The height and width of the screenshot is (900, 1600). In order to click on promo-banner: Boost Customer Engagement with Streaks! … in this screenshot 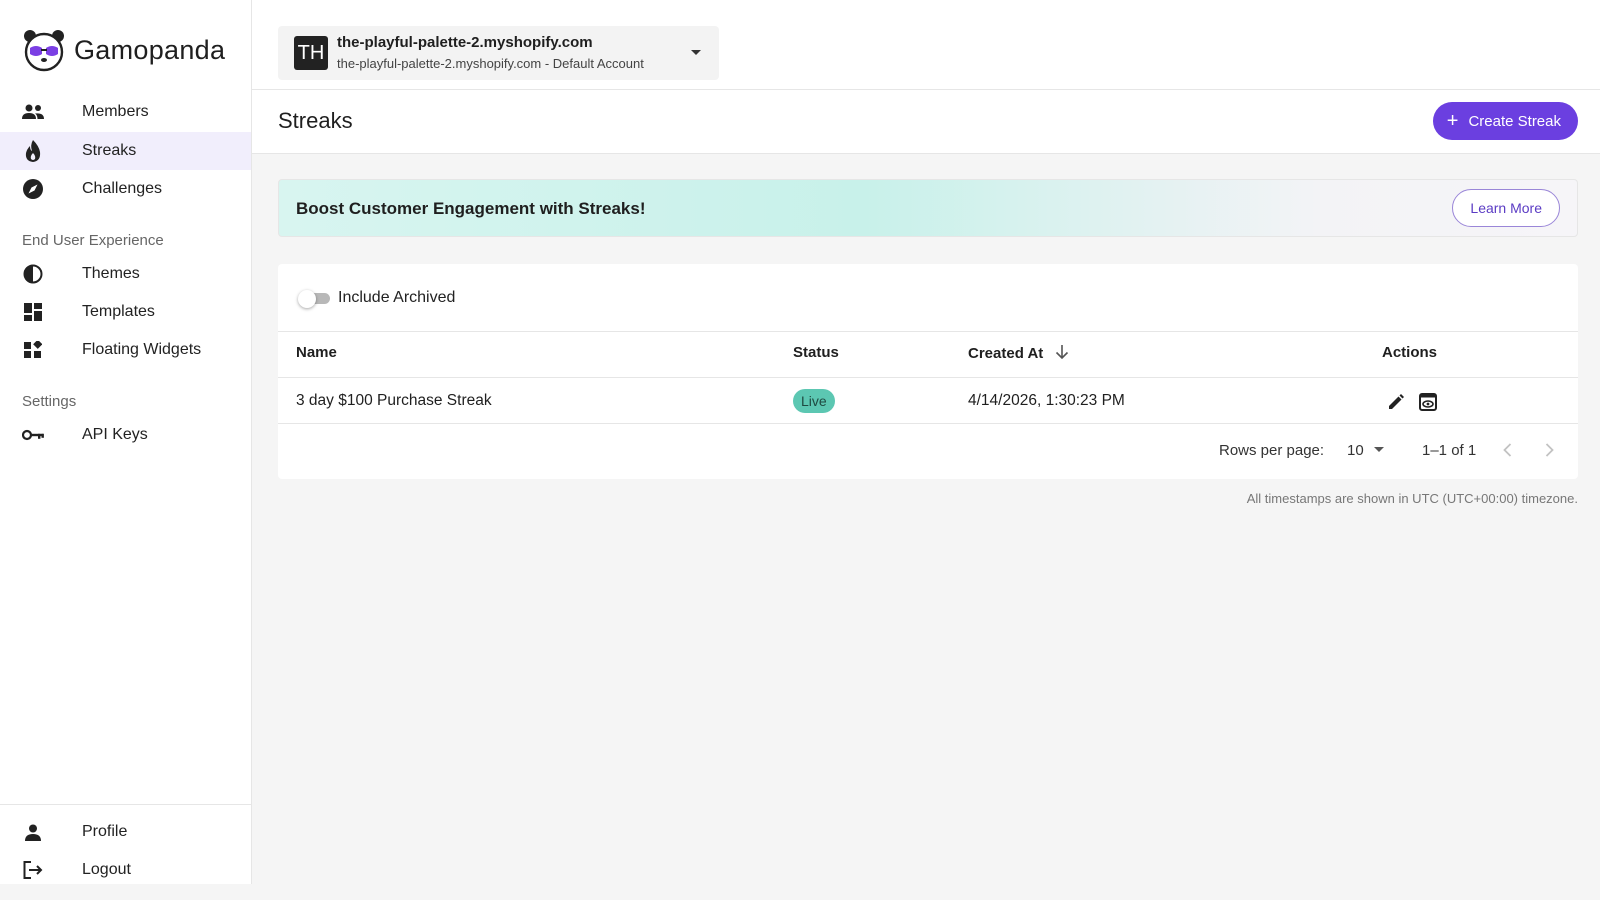, I will do `click(928, 208)`.